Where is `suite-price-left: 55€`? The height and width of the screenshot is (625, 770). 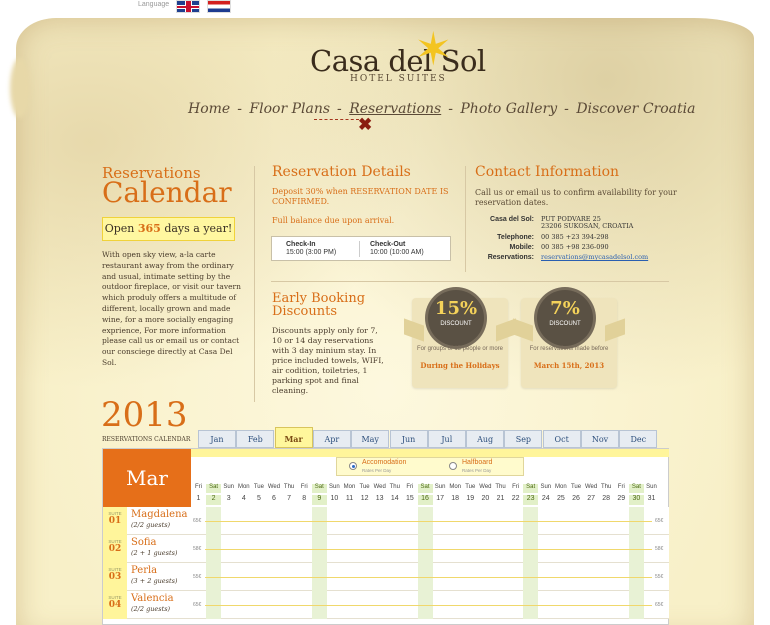
suite-price-left: 55€ is located at coordinates (197, 577).